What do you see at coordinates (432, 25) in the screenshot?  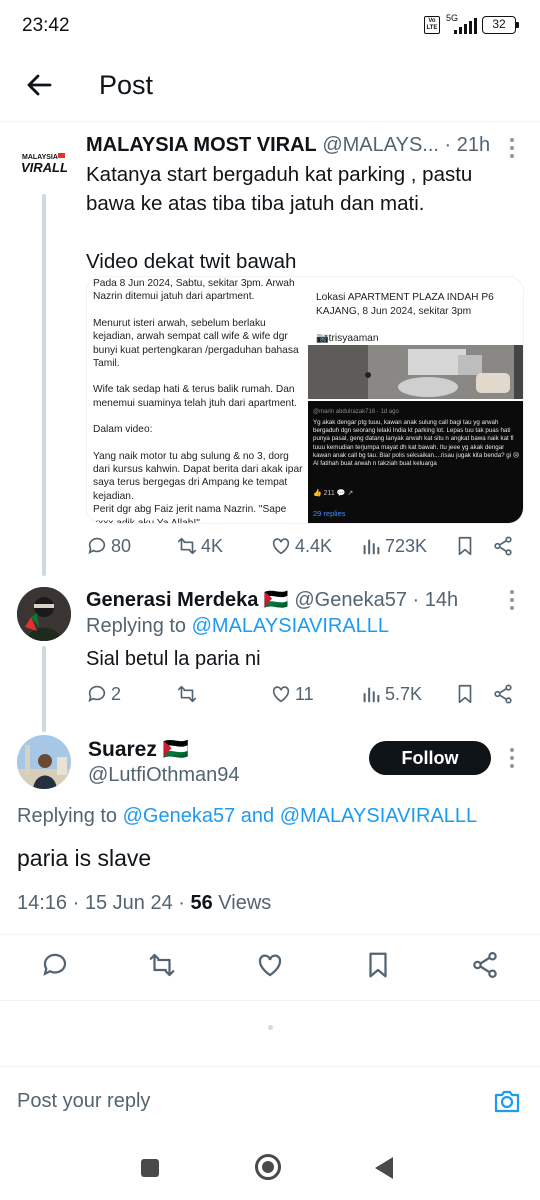 I see `volte-icon: Vo LTE` at bounding box center [432, 25].